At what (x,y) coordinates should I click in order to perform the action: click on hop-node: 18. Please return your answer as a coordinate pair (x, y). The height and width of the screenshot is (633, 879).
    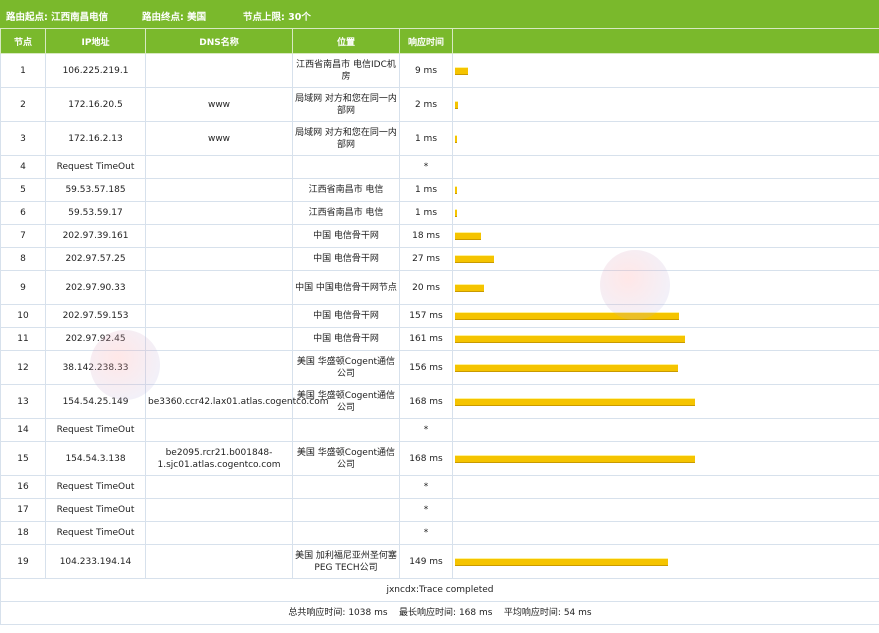
    Looking at the image, I should click on (23, 533).